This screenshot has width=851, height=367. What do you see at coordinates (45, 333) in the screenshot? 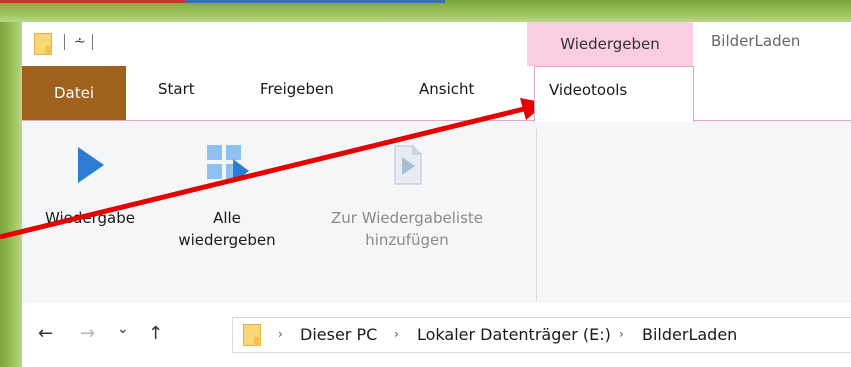
I see `back-icon: ←` at bounding box center [45, 333].